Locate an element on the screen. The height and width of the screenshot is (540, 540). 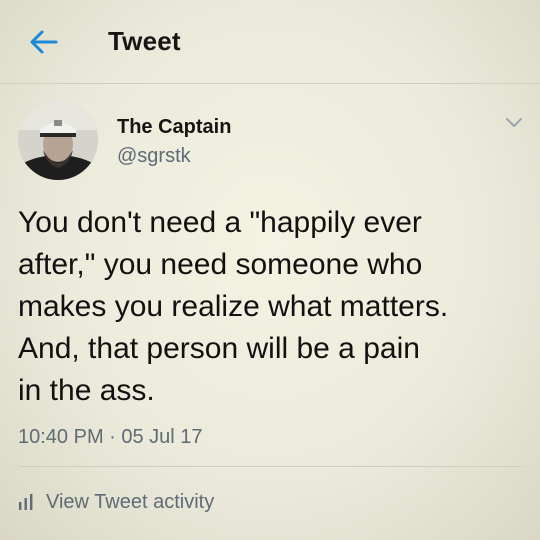
chevron-down-icon is located at coordinates (514, 122).